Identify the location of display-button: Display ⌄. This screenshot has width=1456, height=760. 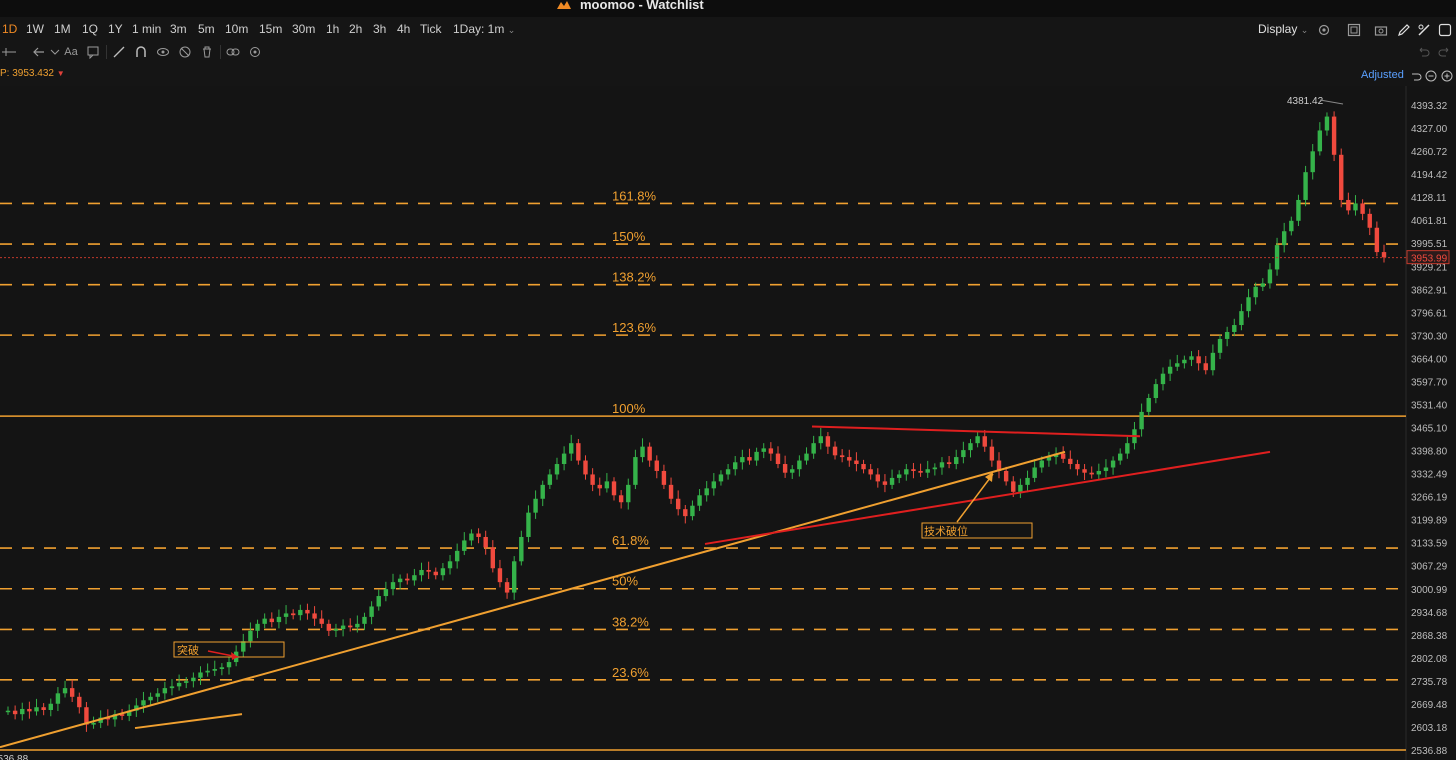
(1283, 29).